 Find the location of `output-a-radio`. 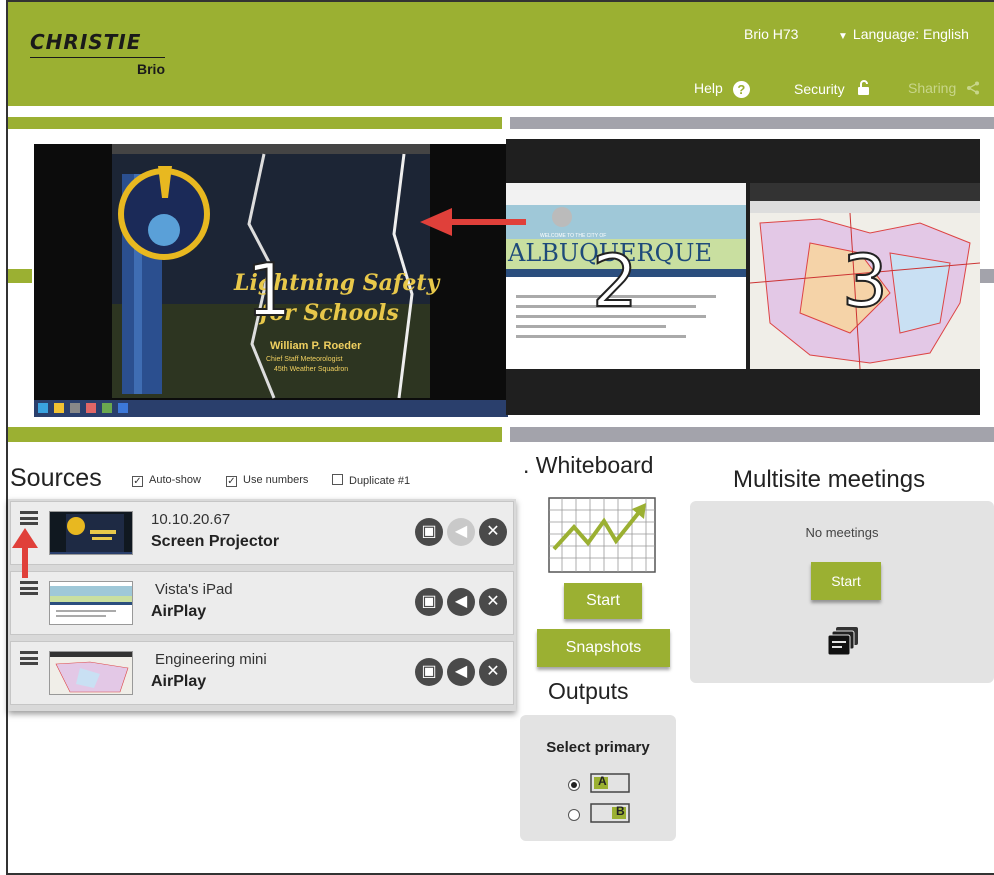

output-a-radio is located at coordinates (574, 785).